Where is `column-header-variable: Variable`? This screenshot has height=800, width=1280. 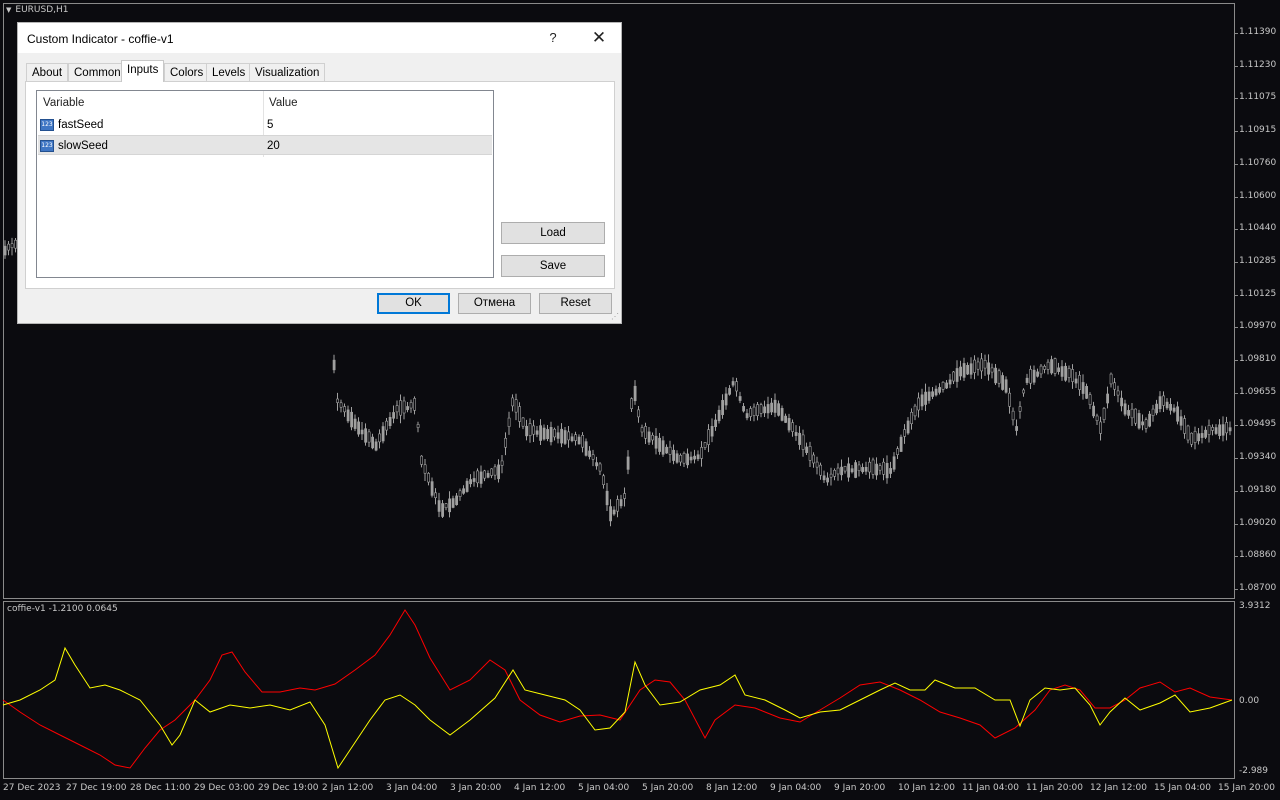
column-header-variable: Variable is located at coordinates (63, 103).